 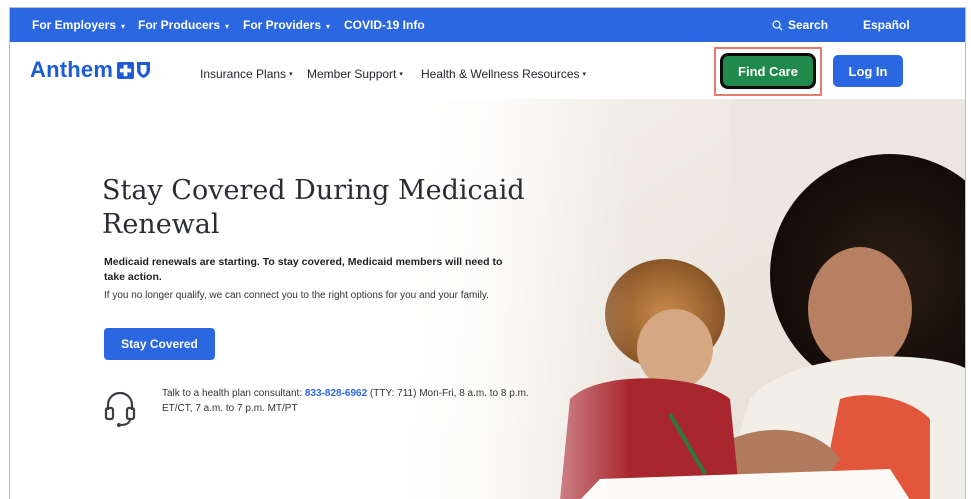 I want to click on utility-link-covid: COVID-19 Info, so click(x=384, y=25).